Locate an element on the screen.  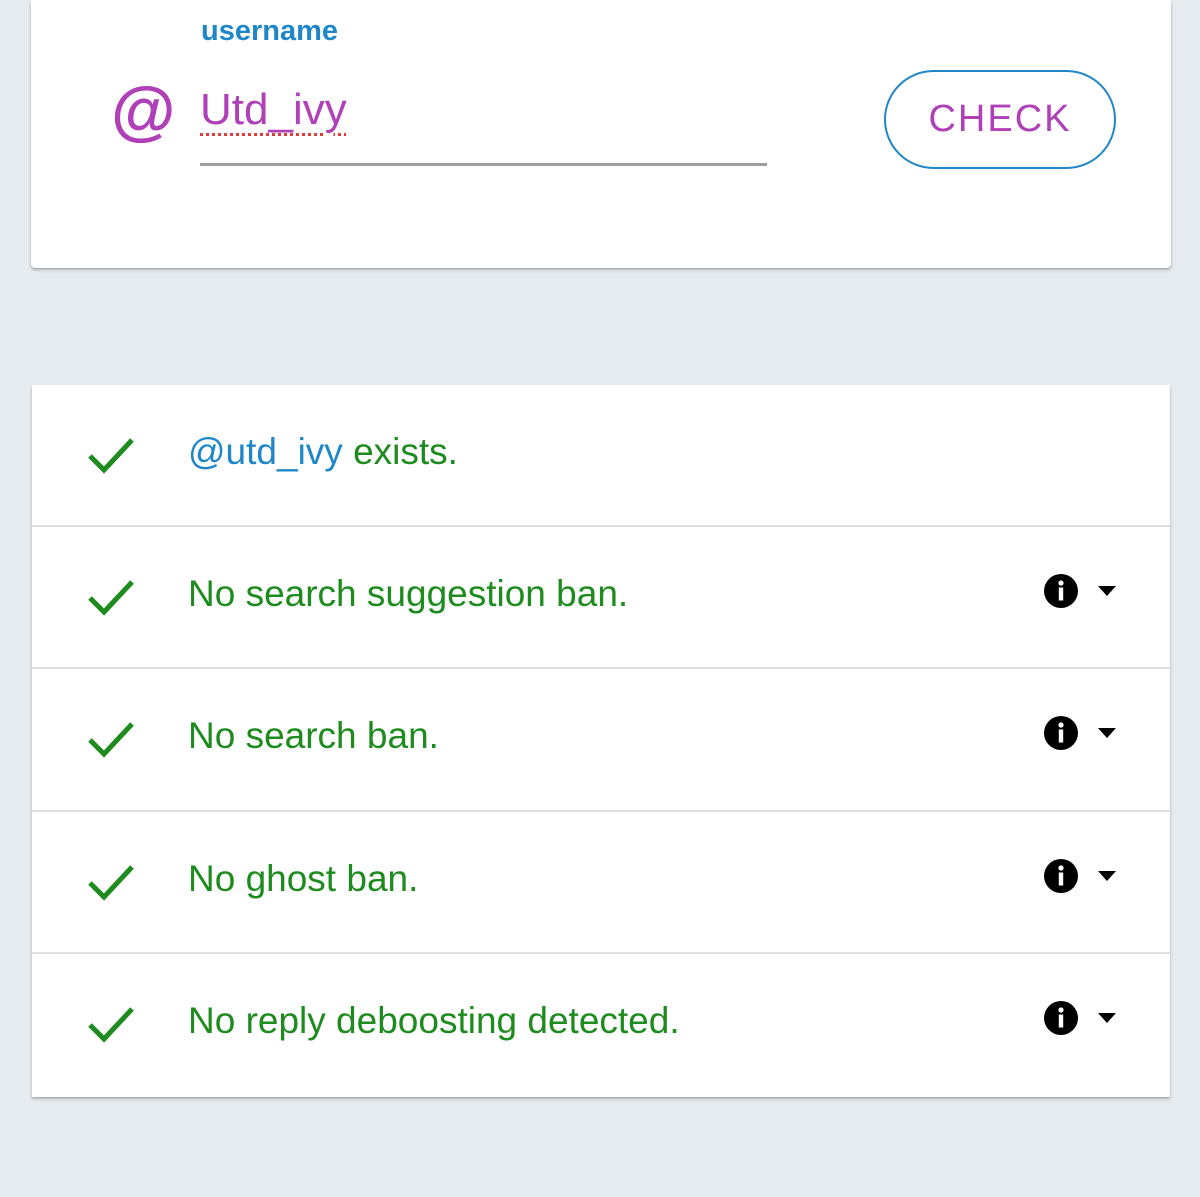
result-row-ghost-ban: No ghost ban. is located at coordinates (601, 881).